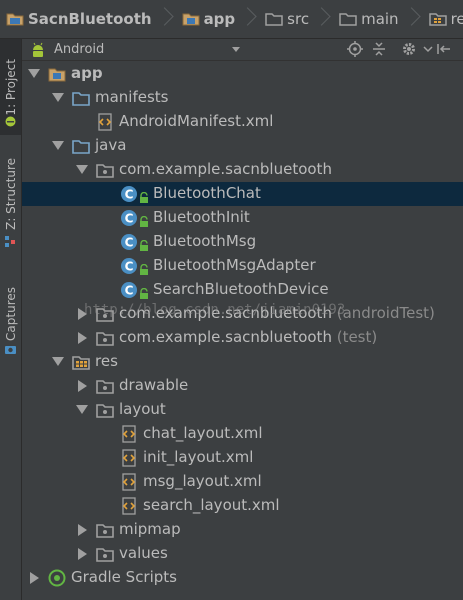 This screenshot has height=600, width=463. Describe the element at coordinates (57, 578) in the screenshot. I see `gradle-icon` at that location.